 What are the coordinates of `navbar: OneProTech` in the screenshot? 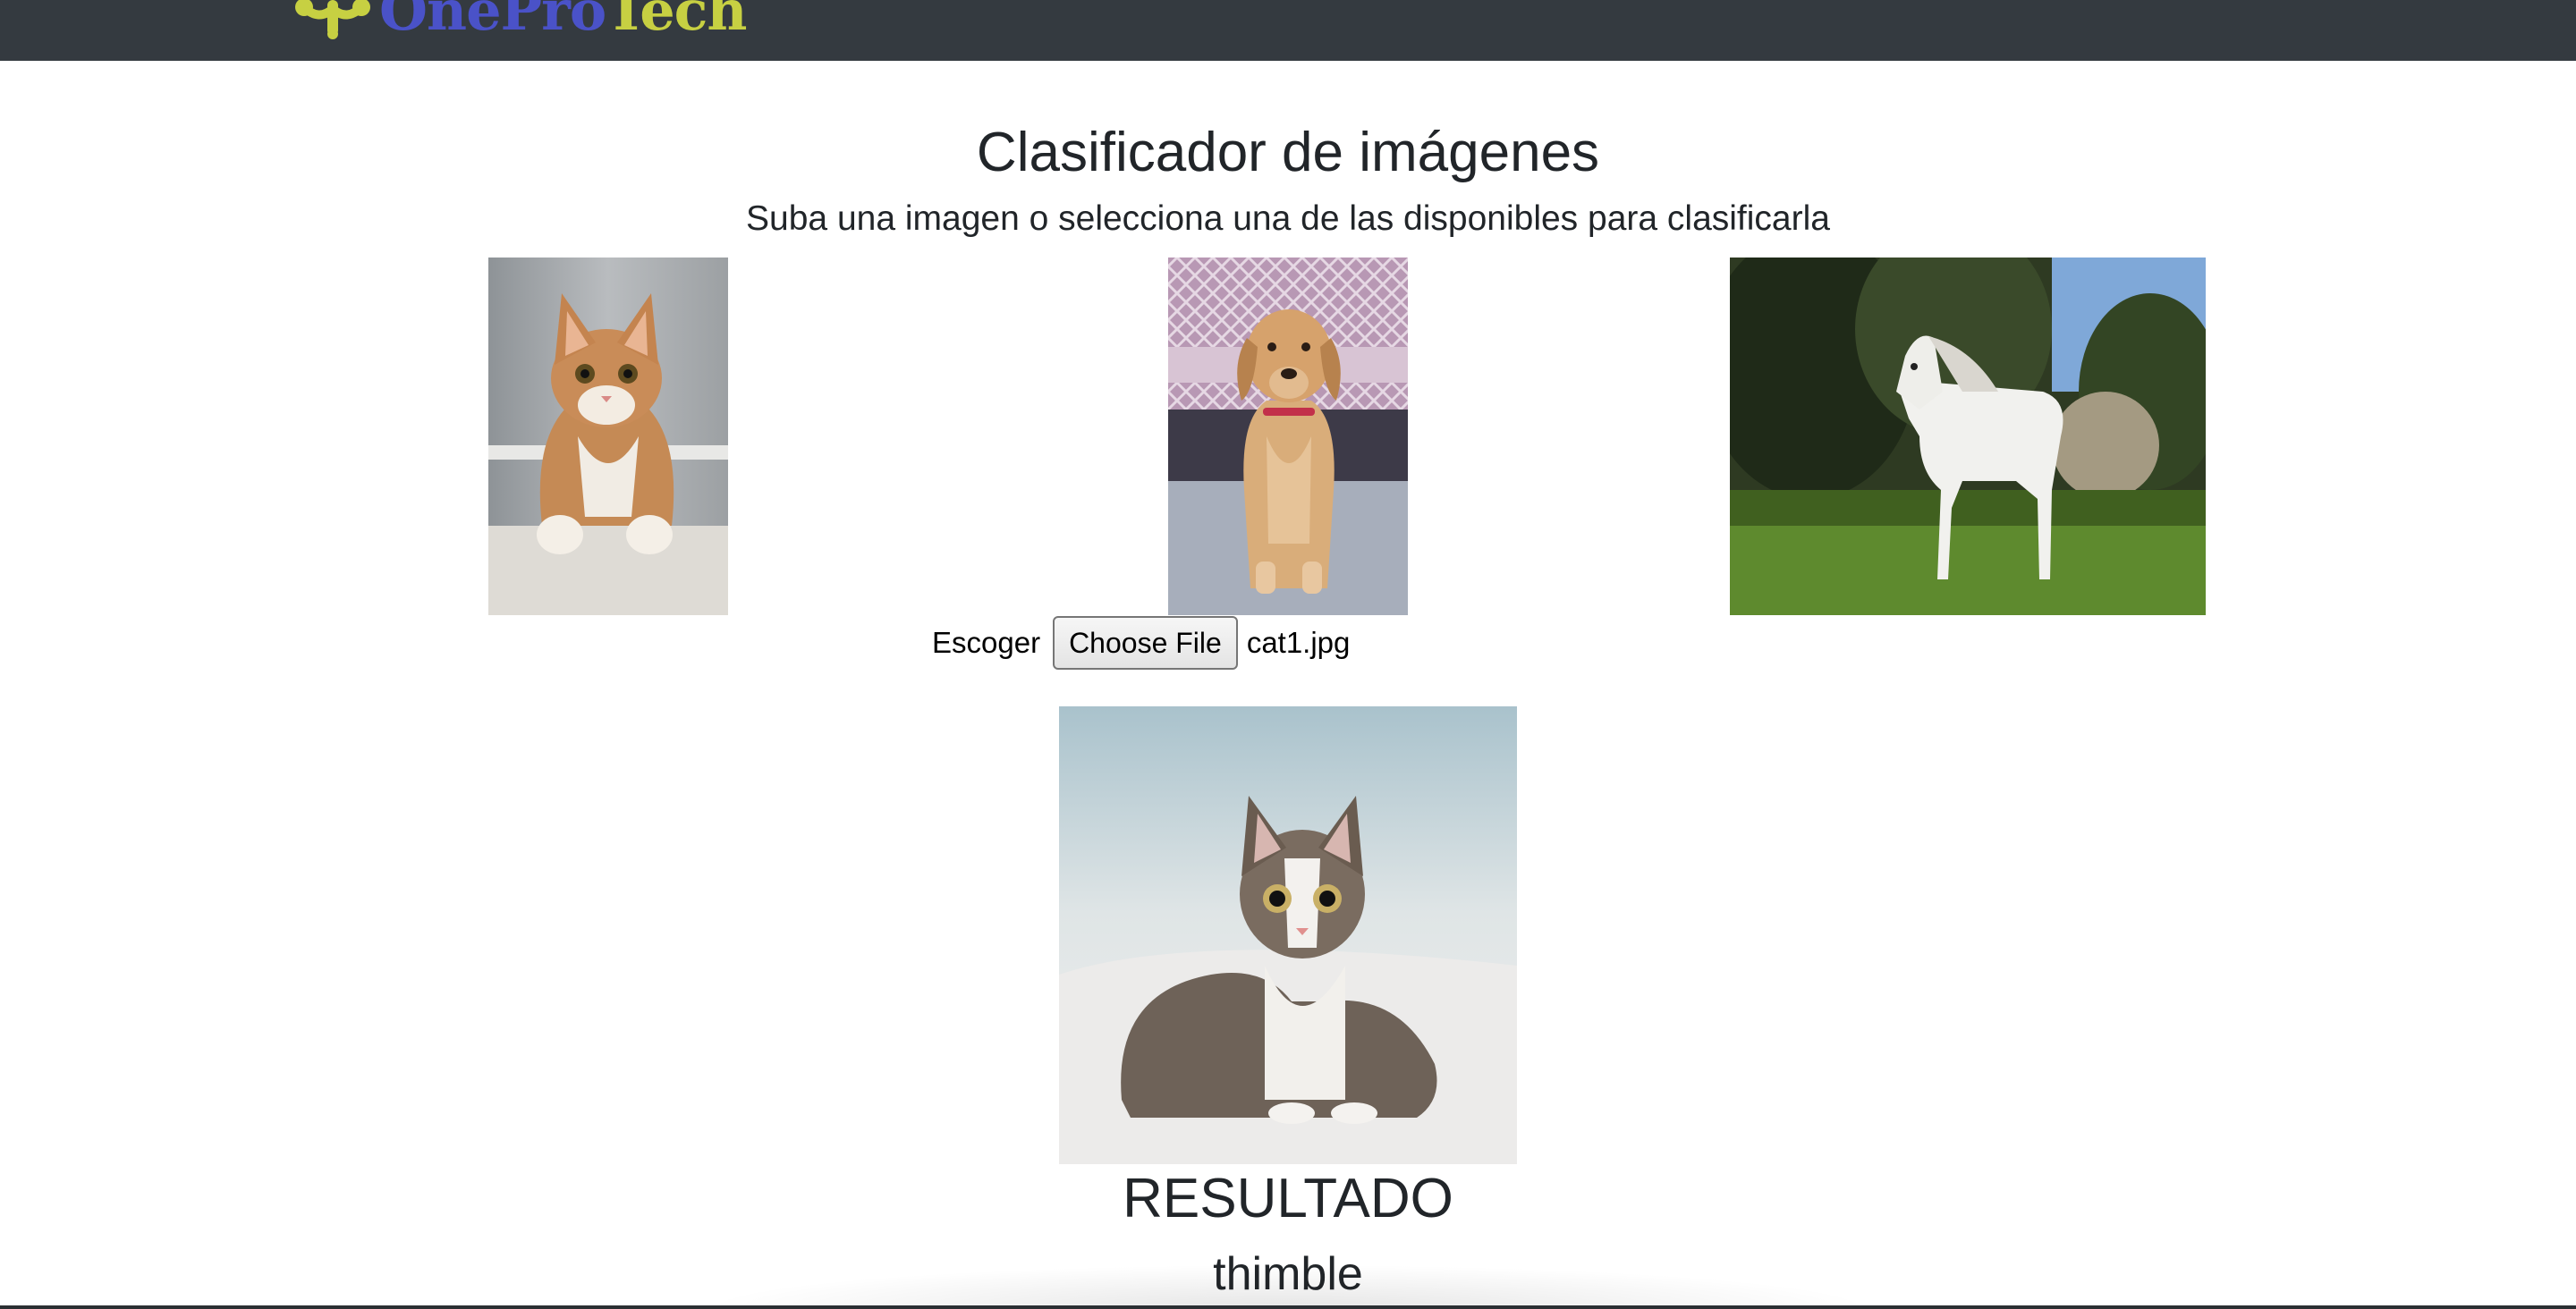 It's located at (1288, 30).